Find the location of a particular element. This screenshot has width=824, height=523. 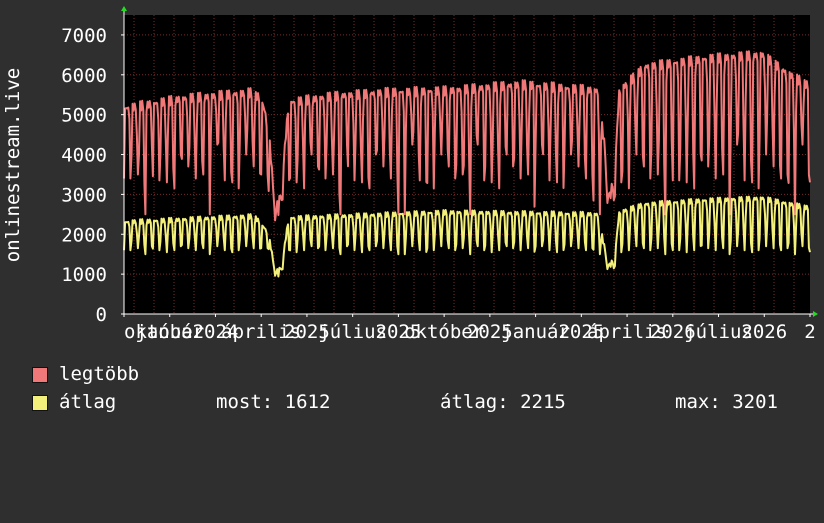

y-tick-label: 5000 is located at coordinates (84, 116).